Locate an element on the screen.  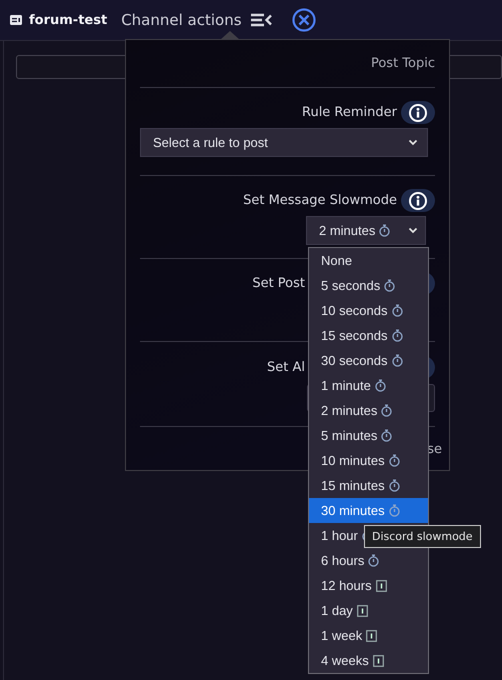
dropdown-option: 1 minute is located at coordinates (368, 385).